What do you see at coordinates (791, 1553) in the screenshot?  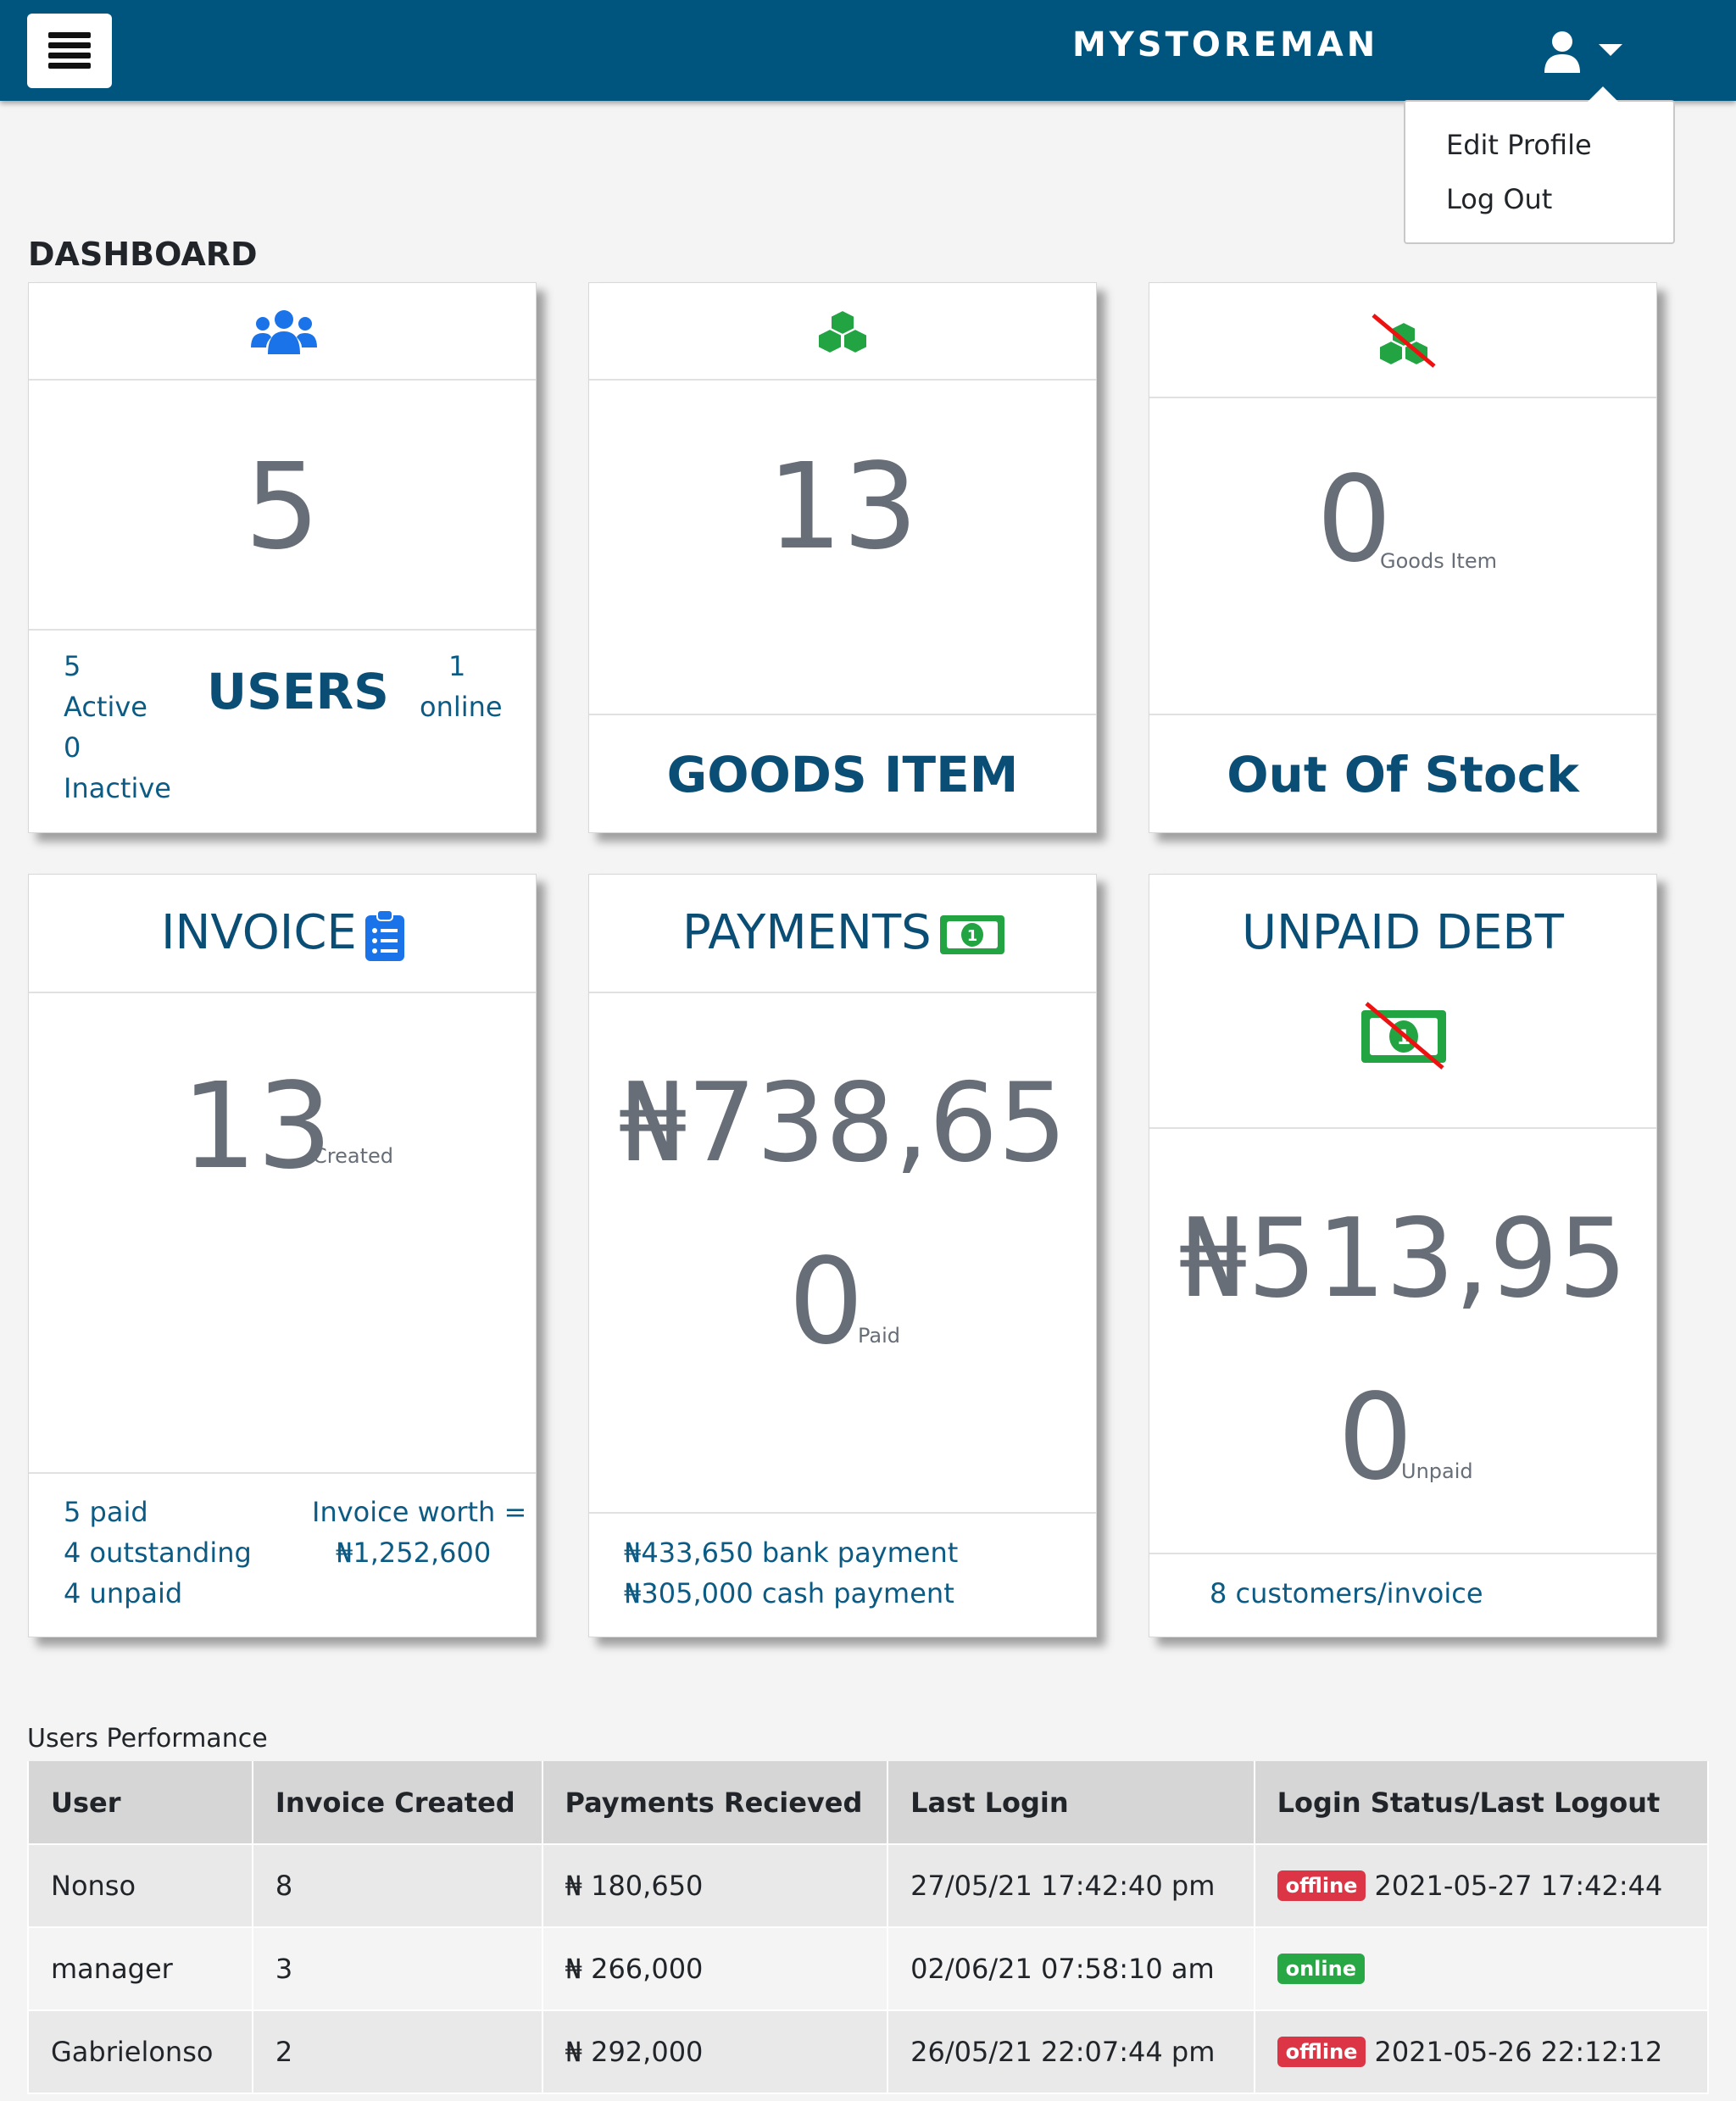 I see `bank-payment: ₦433,650 bank payment` at bounding box center [791, 1553].